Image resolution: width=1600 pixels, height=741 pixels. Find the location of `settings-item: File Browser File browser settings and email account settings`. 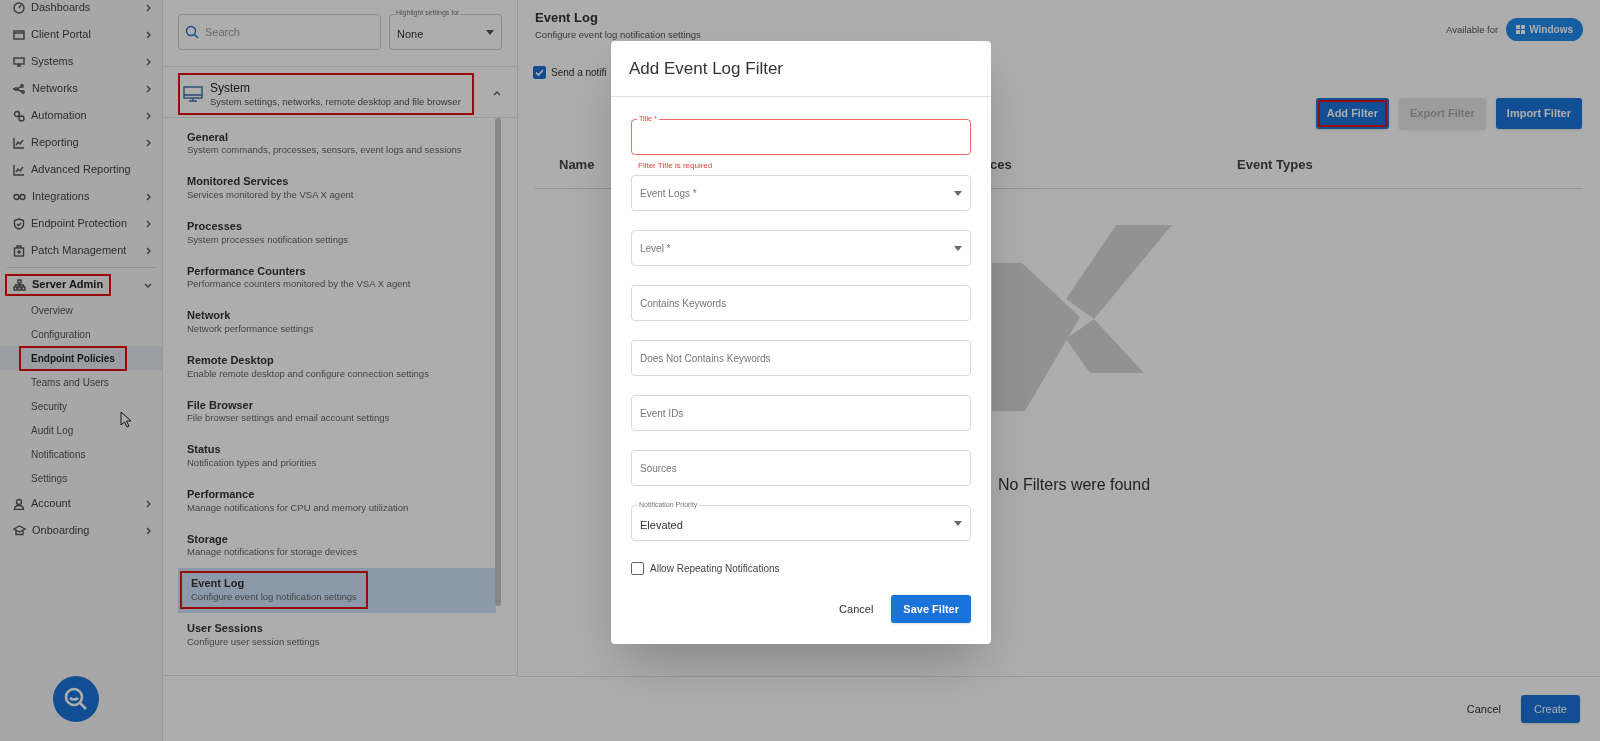

settings-item: File Browser File browser settings and email account settings is located at coordinates (337, 411).